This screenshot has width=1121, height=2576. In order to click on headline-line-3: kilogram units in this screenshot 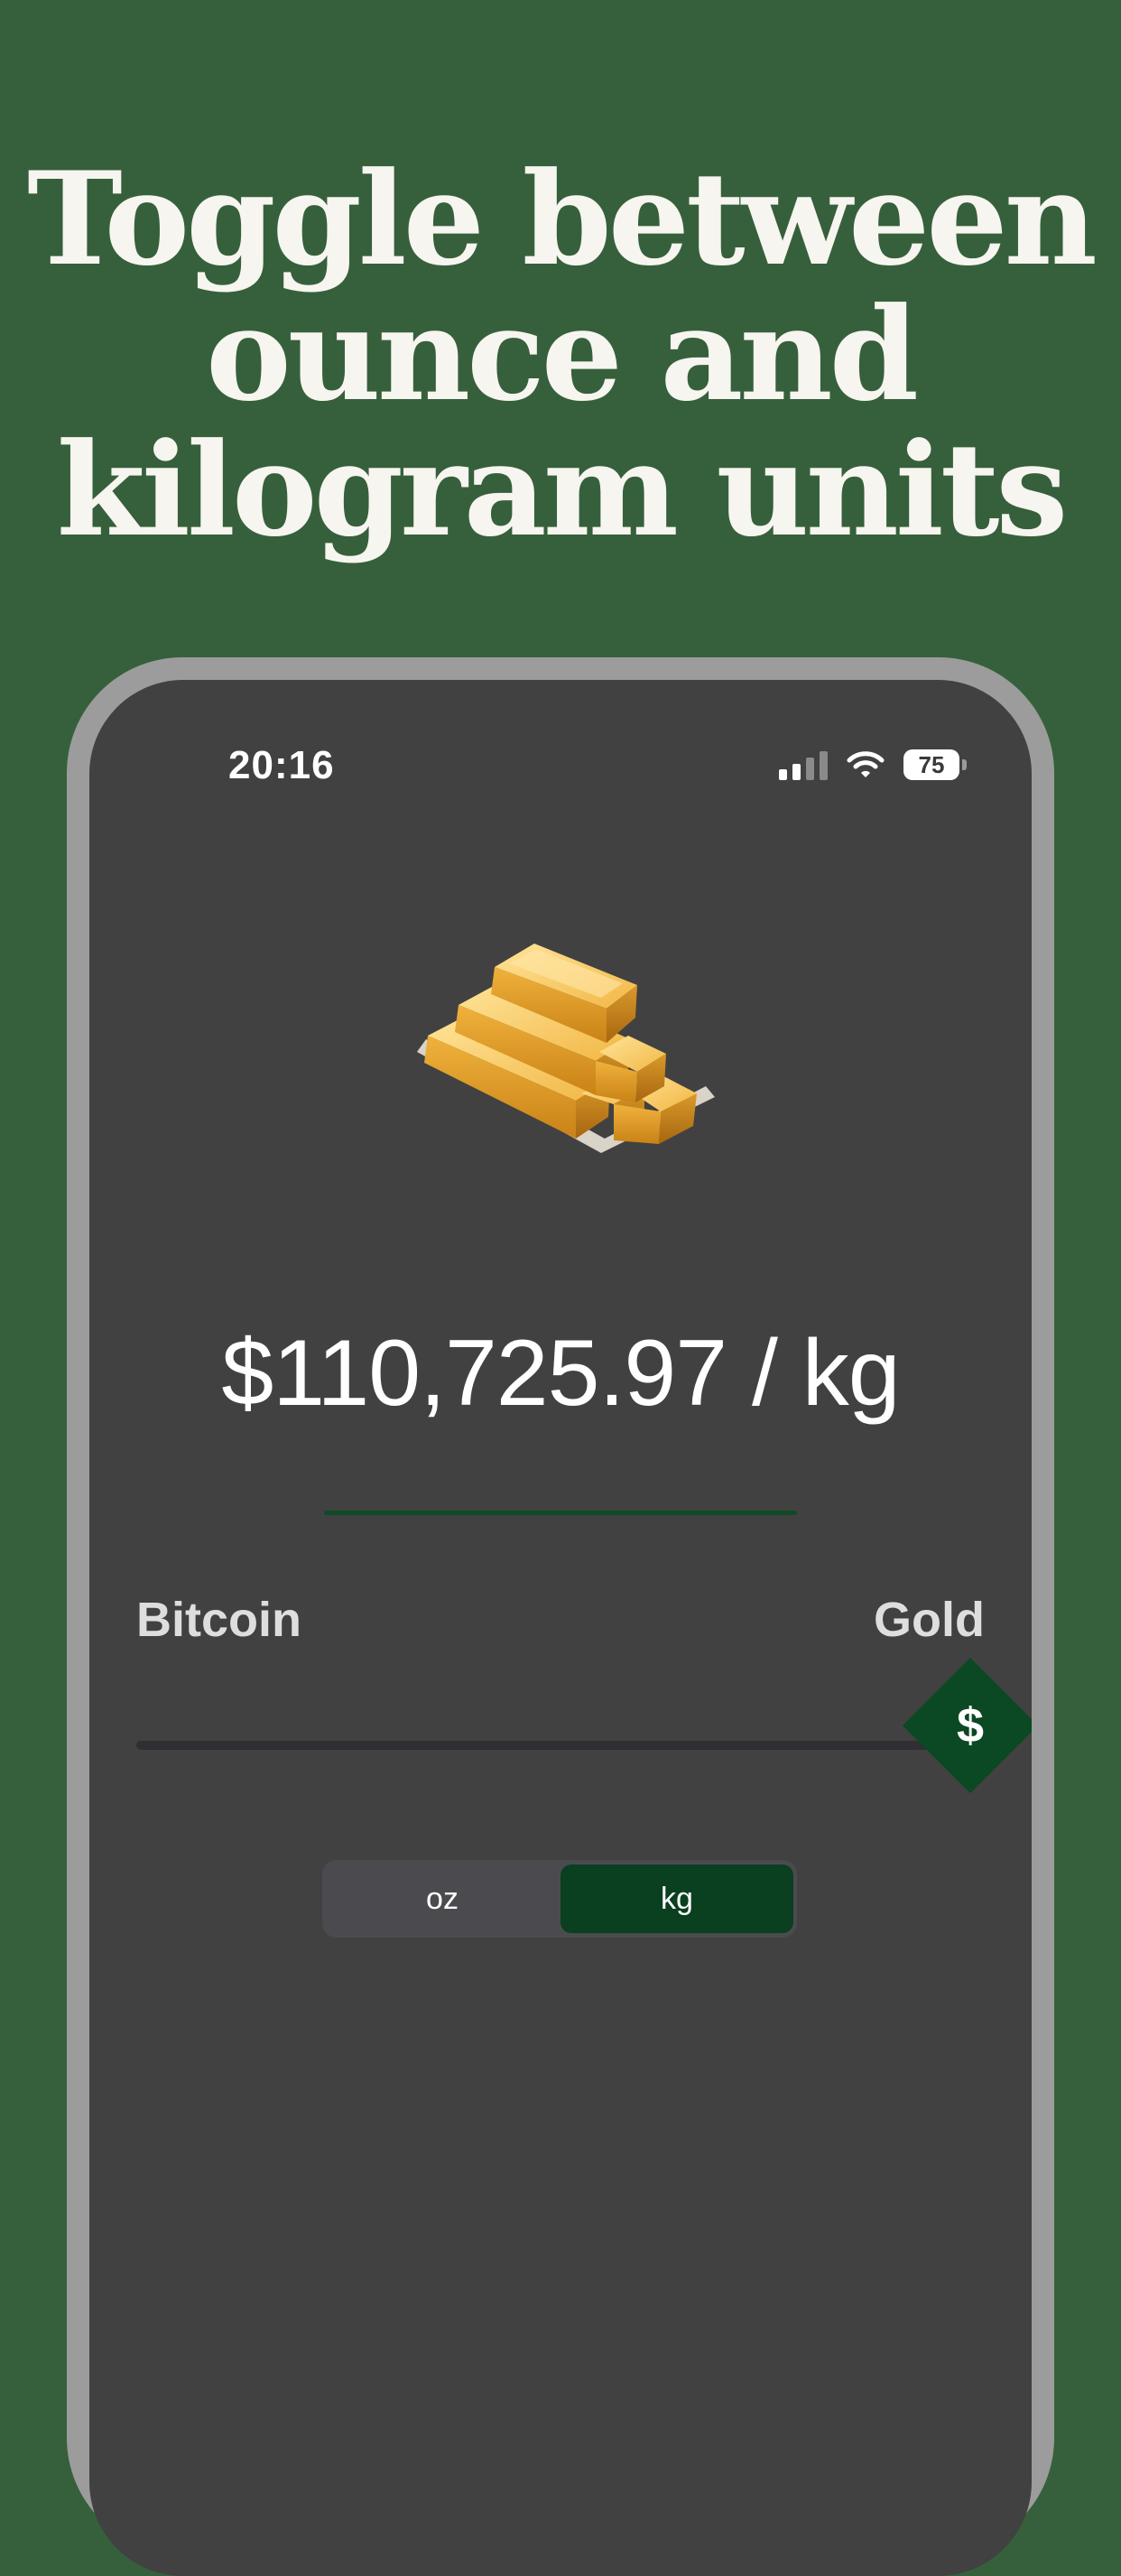, I will do `click(563, 490)`.